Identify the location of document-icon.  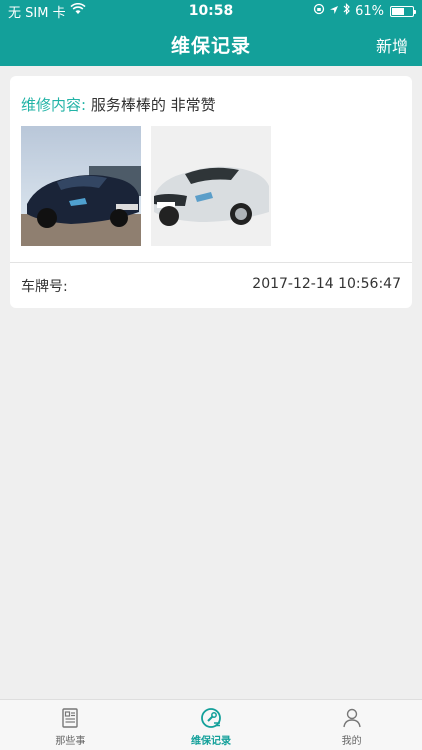
(70, 718).